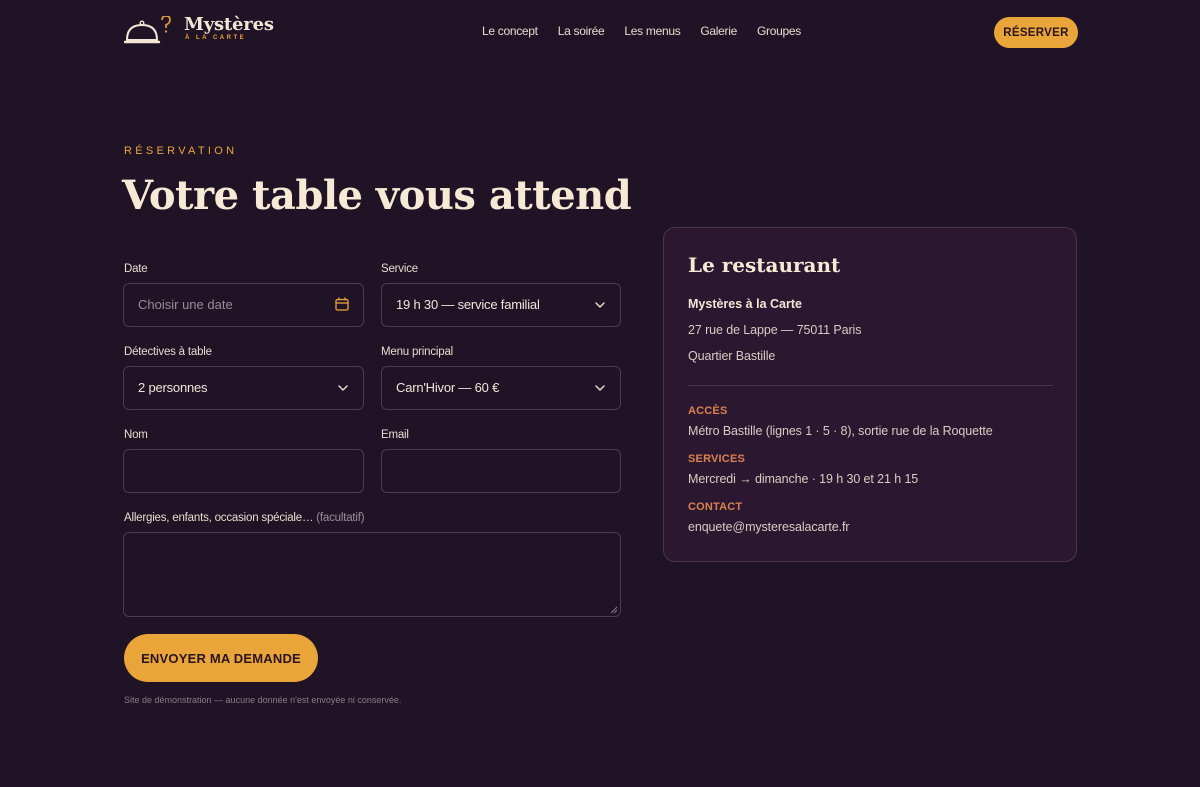 The width and height of the screenshot is (1200, 787). I want to click on brand-logo: Mystères À LA CARTE, so click(204, 31).